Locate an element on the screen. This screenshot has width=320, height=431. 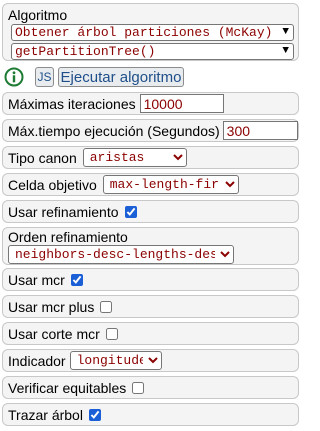
canon-type-row: Tipo canon aristas is located at coordinates (150, 157).